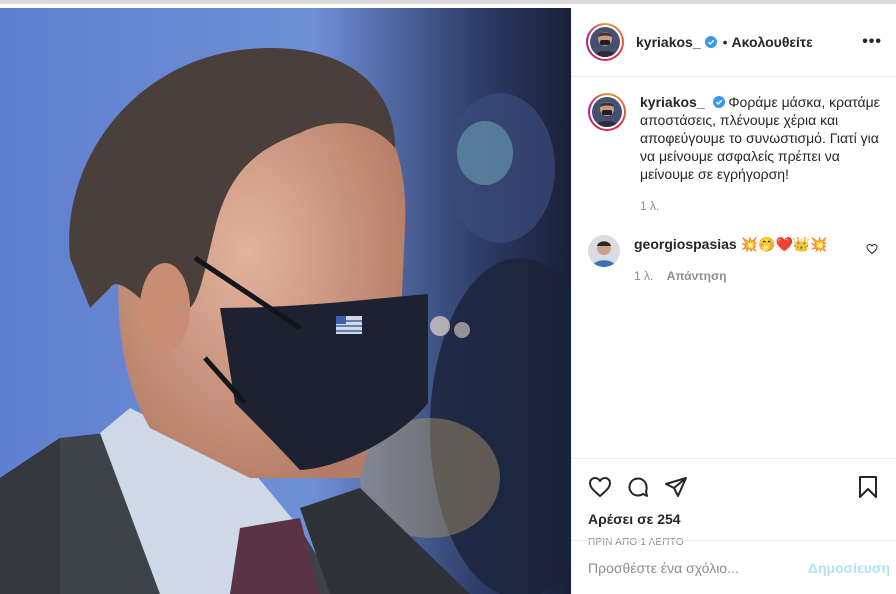  Describe the element at coordinates (734, 519) in the screenshot. I see `likes-count: Αρέσει σε 254` at that location.